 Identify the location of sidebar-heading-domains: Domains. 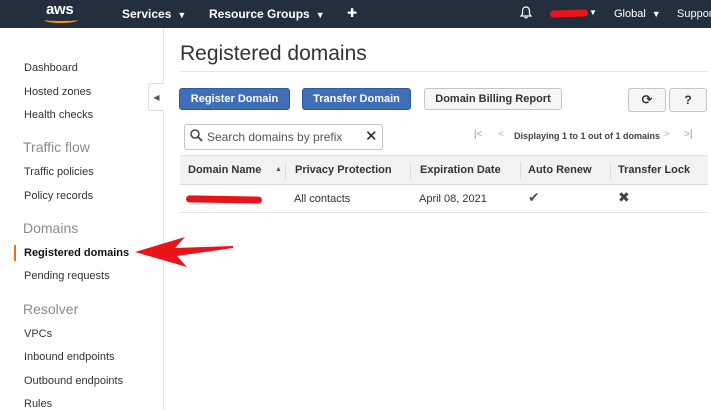
(51, 228).